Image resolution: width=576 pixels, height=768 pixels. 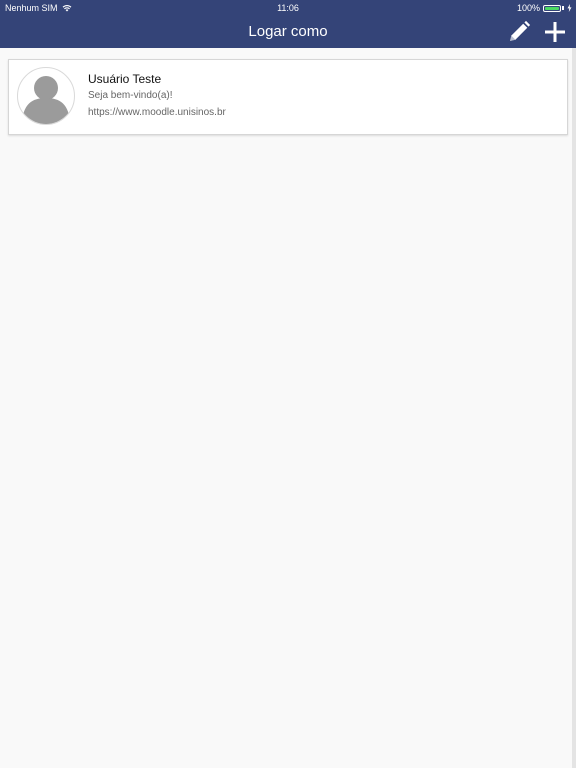 I want to click on edit-button, so click(x=519, y=32).